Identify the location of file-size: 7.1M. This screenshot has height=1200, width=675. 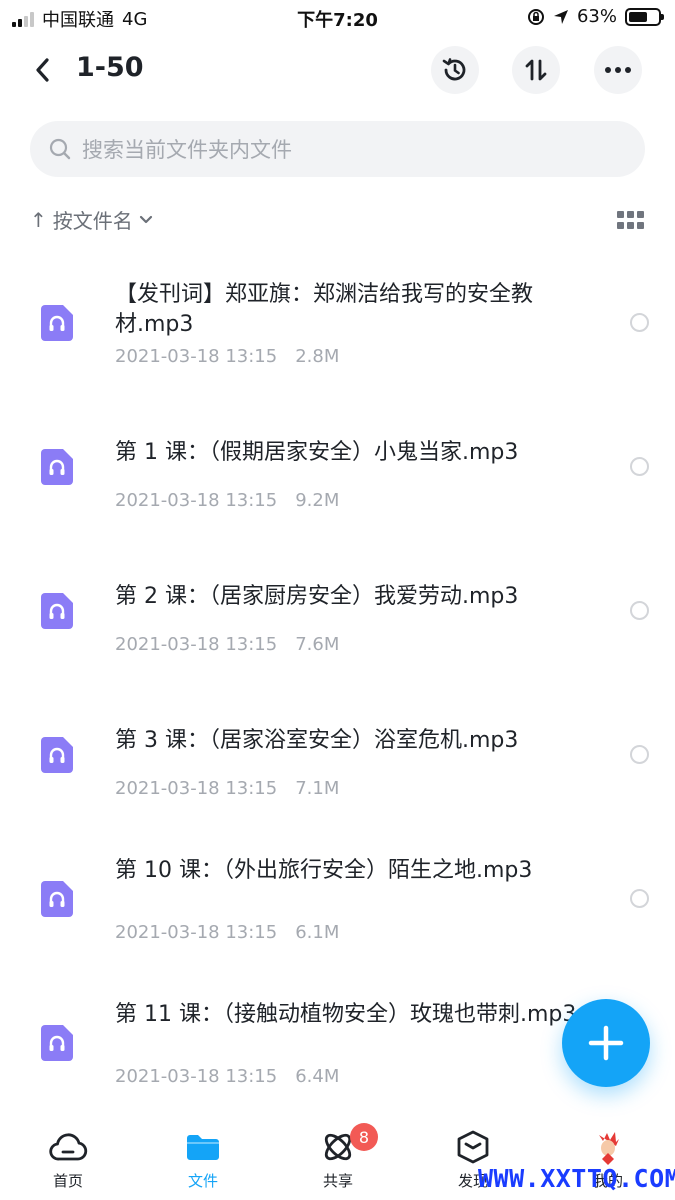
(317, 788).